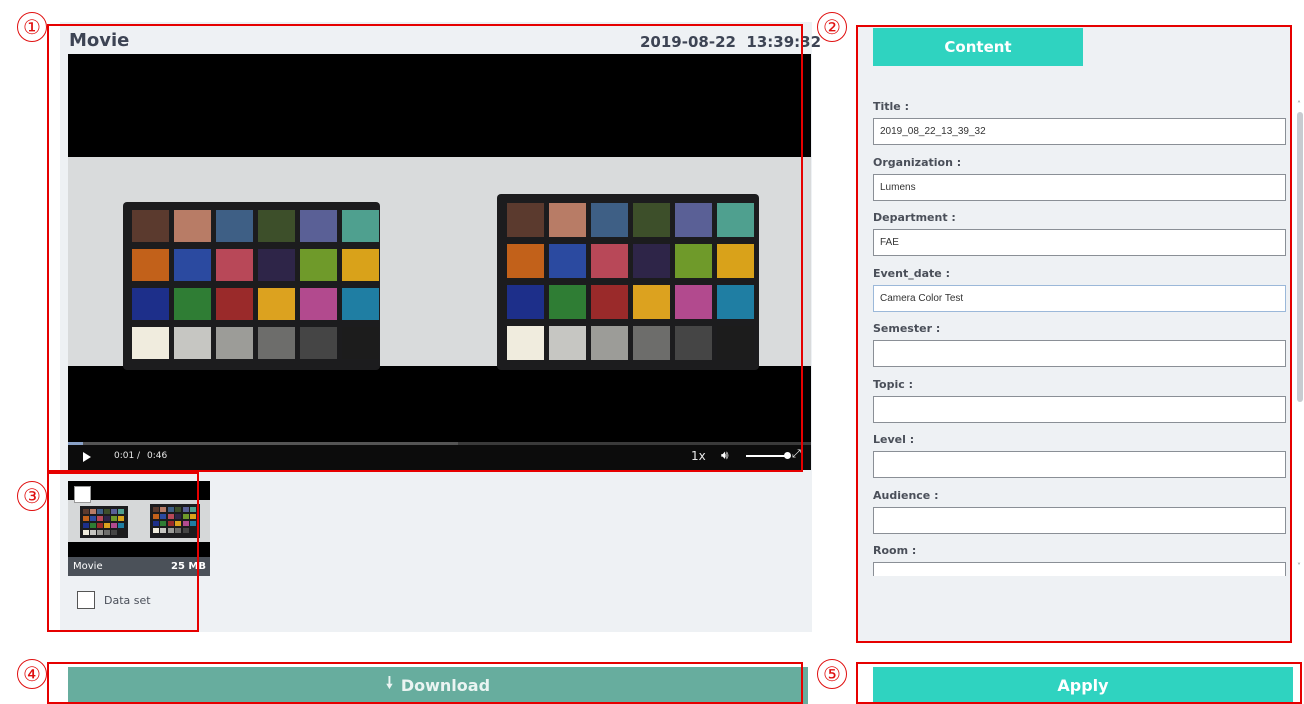 The width and height of the screenshot is (1304, 704). I want to click on field-input: Camera Color Test, so click(1079, 298).